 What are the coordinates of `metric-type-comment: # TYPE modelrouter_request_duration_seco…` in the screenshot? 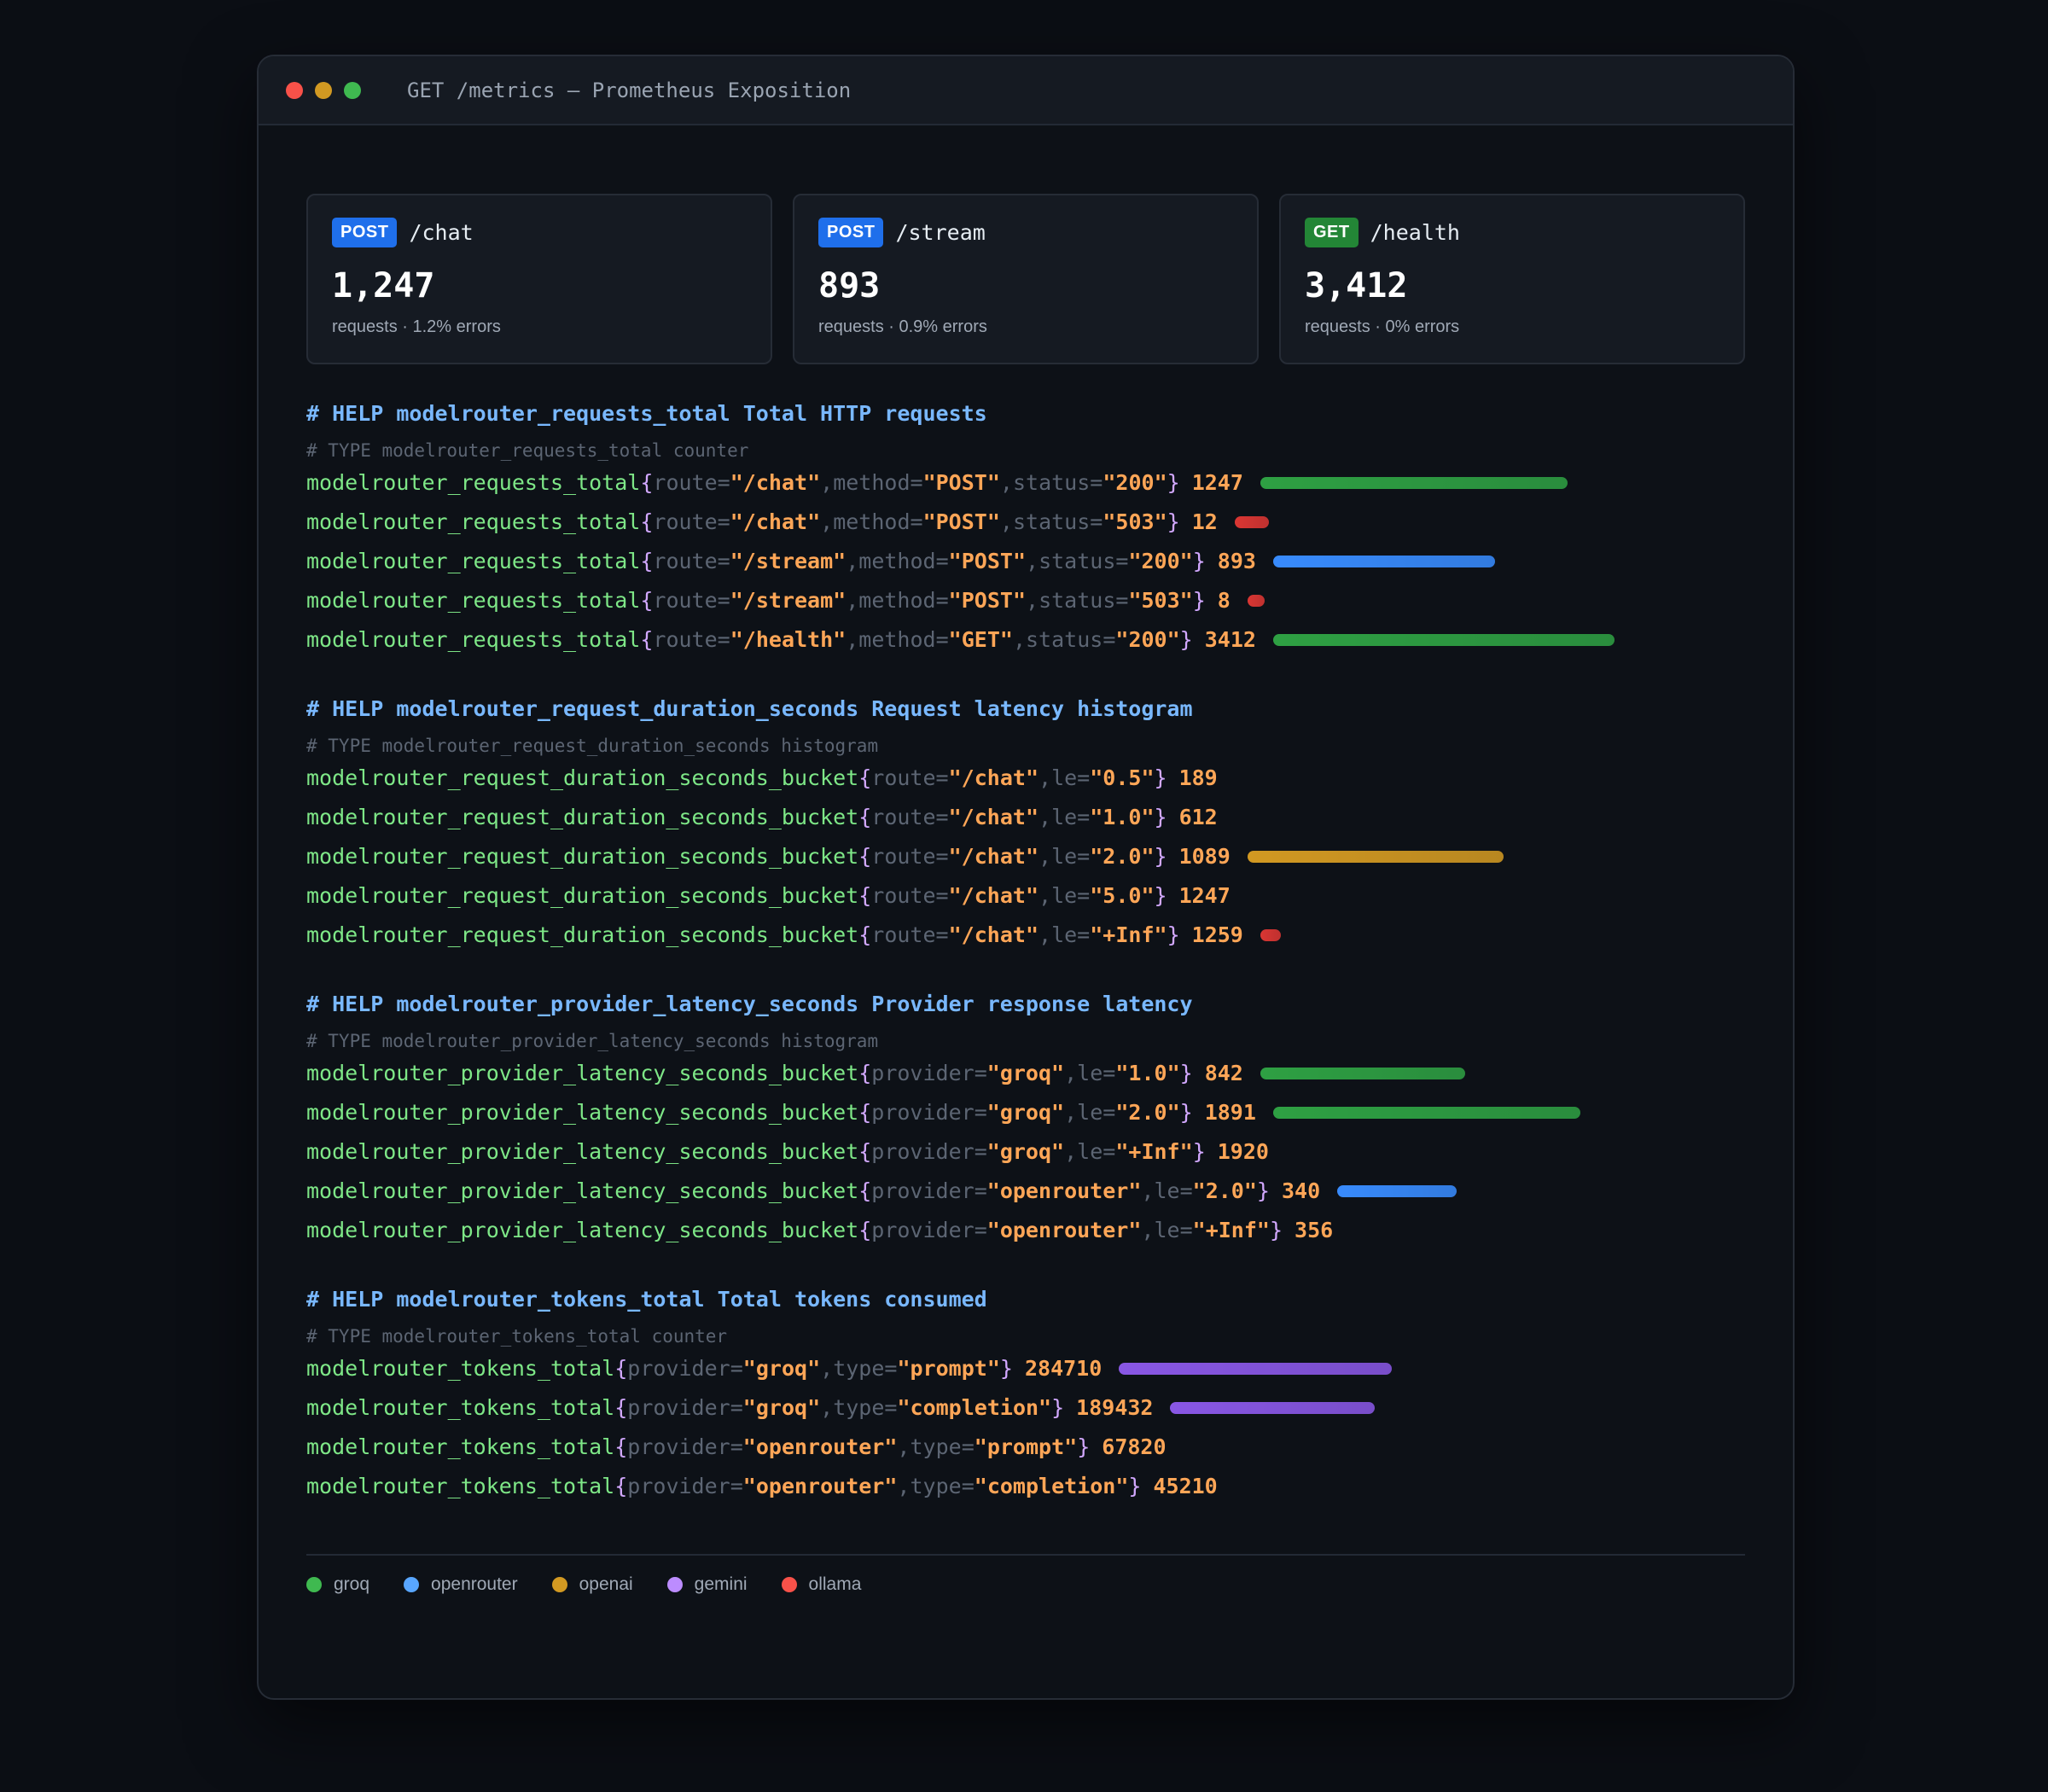 It's located at (592, 746).